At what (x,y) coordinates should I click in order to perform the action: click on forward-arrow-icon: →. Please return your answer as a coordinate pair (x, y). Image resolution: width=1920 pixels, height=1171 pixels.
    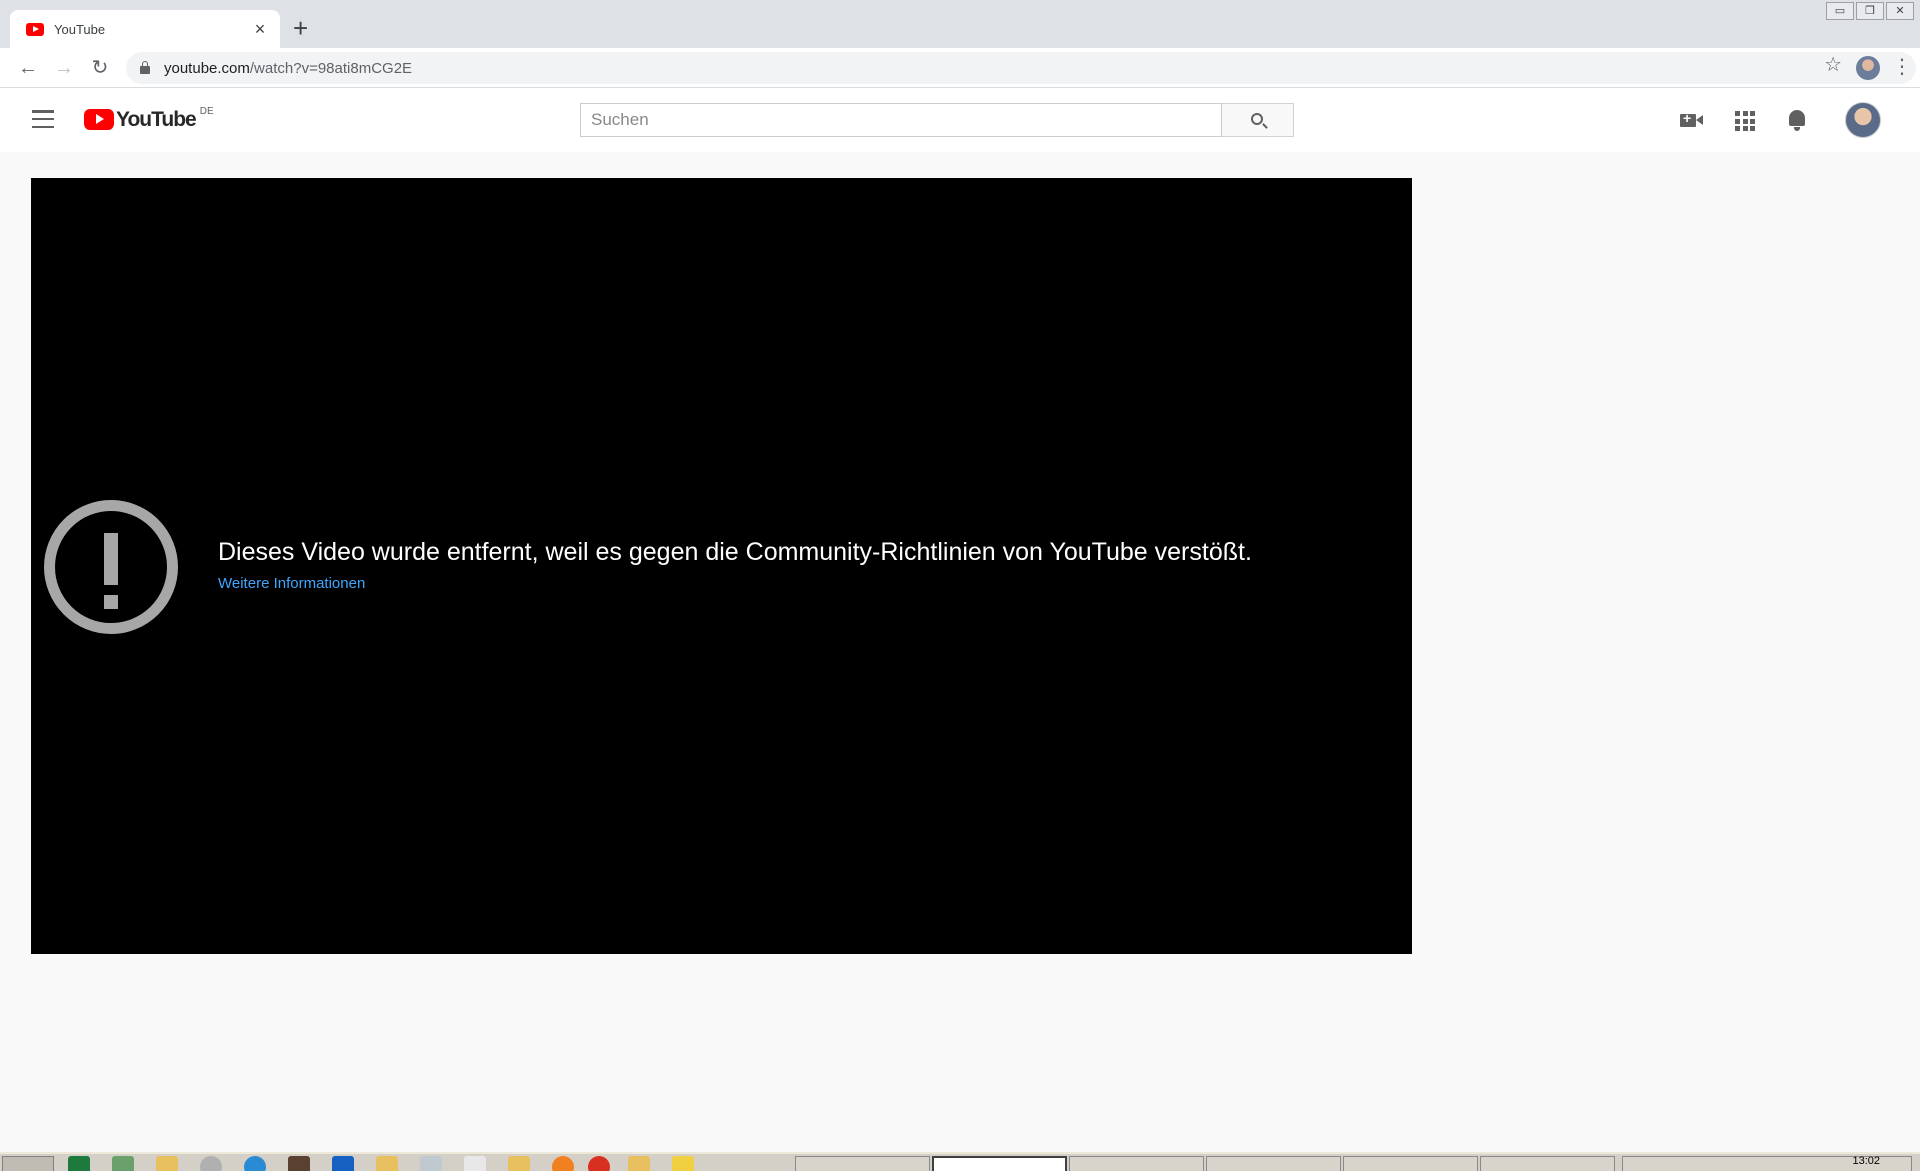
    Looking at the image, I should click on (64, 68).